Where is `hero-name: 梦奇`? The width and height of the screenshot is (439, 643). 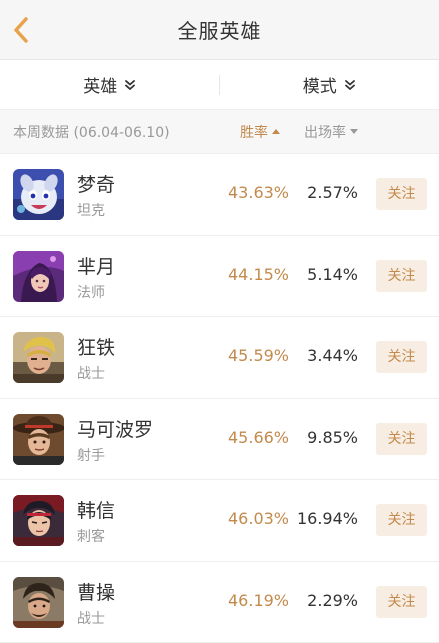
hero-name: 梦奇 is located at coordinates (96, 183).